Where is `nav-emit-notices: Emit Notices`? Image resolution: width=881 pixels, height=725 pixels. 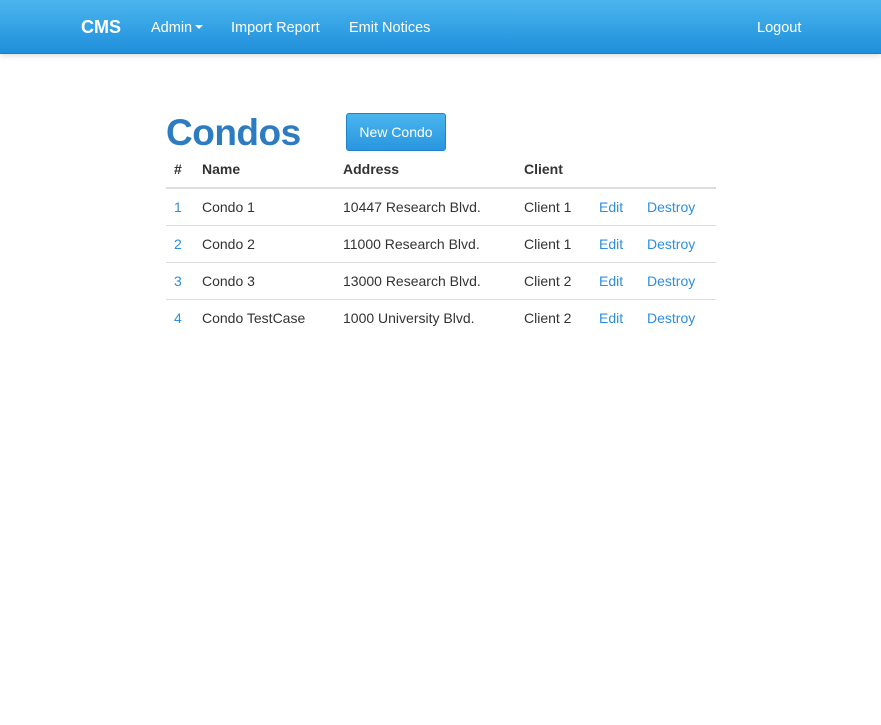
nav-emit-notices: Emit Notices is located at coordinates (389, 28).